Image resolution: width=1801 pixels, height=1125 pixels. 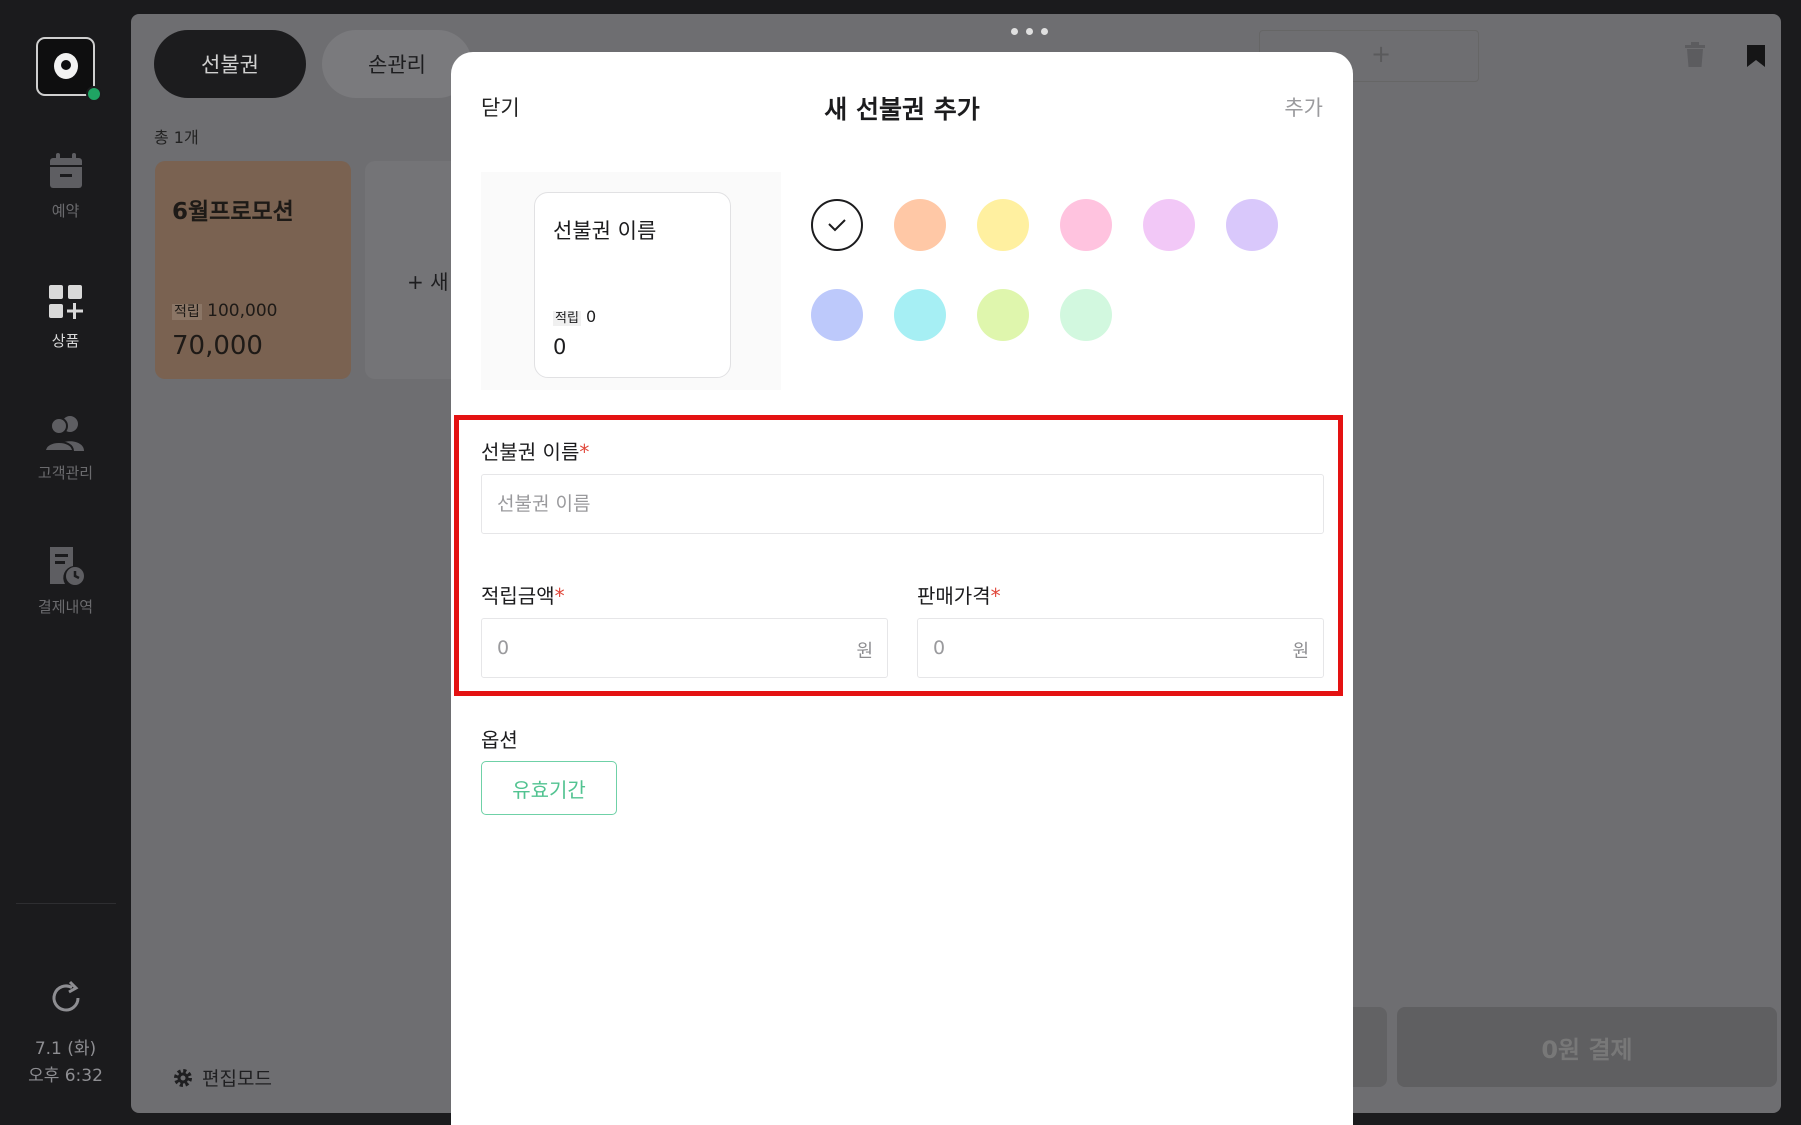 What do you see at coordinates (902, 109) in the screenshot?
I see `modal-title: 새 선불권 추가` at bounding box center [902, 109].